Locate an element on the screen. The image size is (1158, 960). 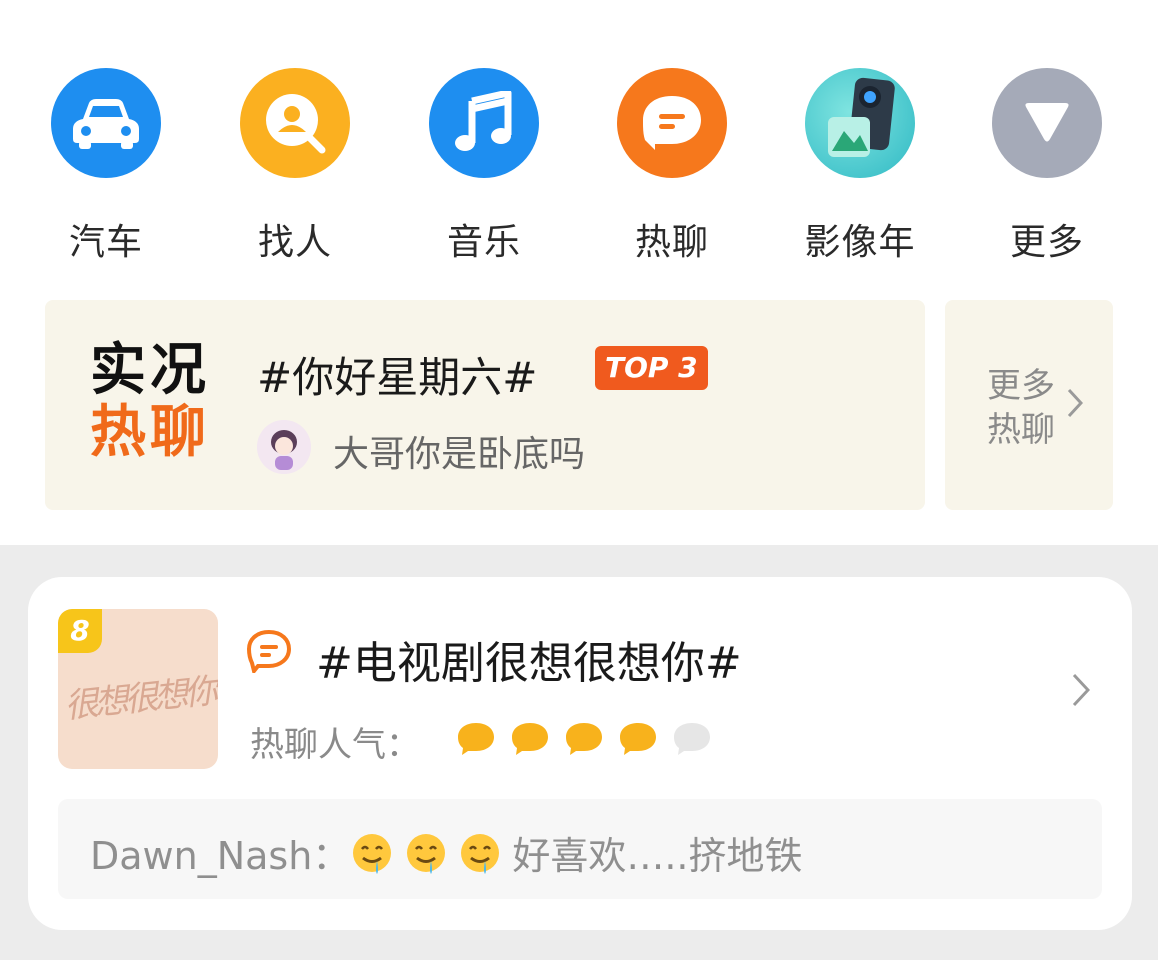
popularity-label: 热聊人气： is located at coordinates (335, 745).